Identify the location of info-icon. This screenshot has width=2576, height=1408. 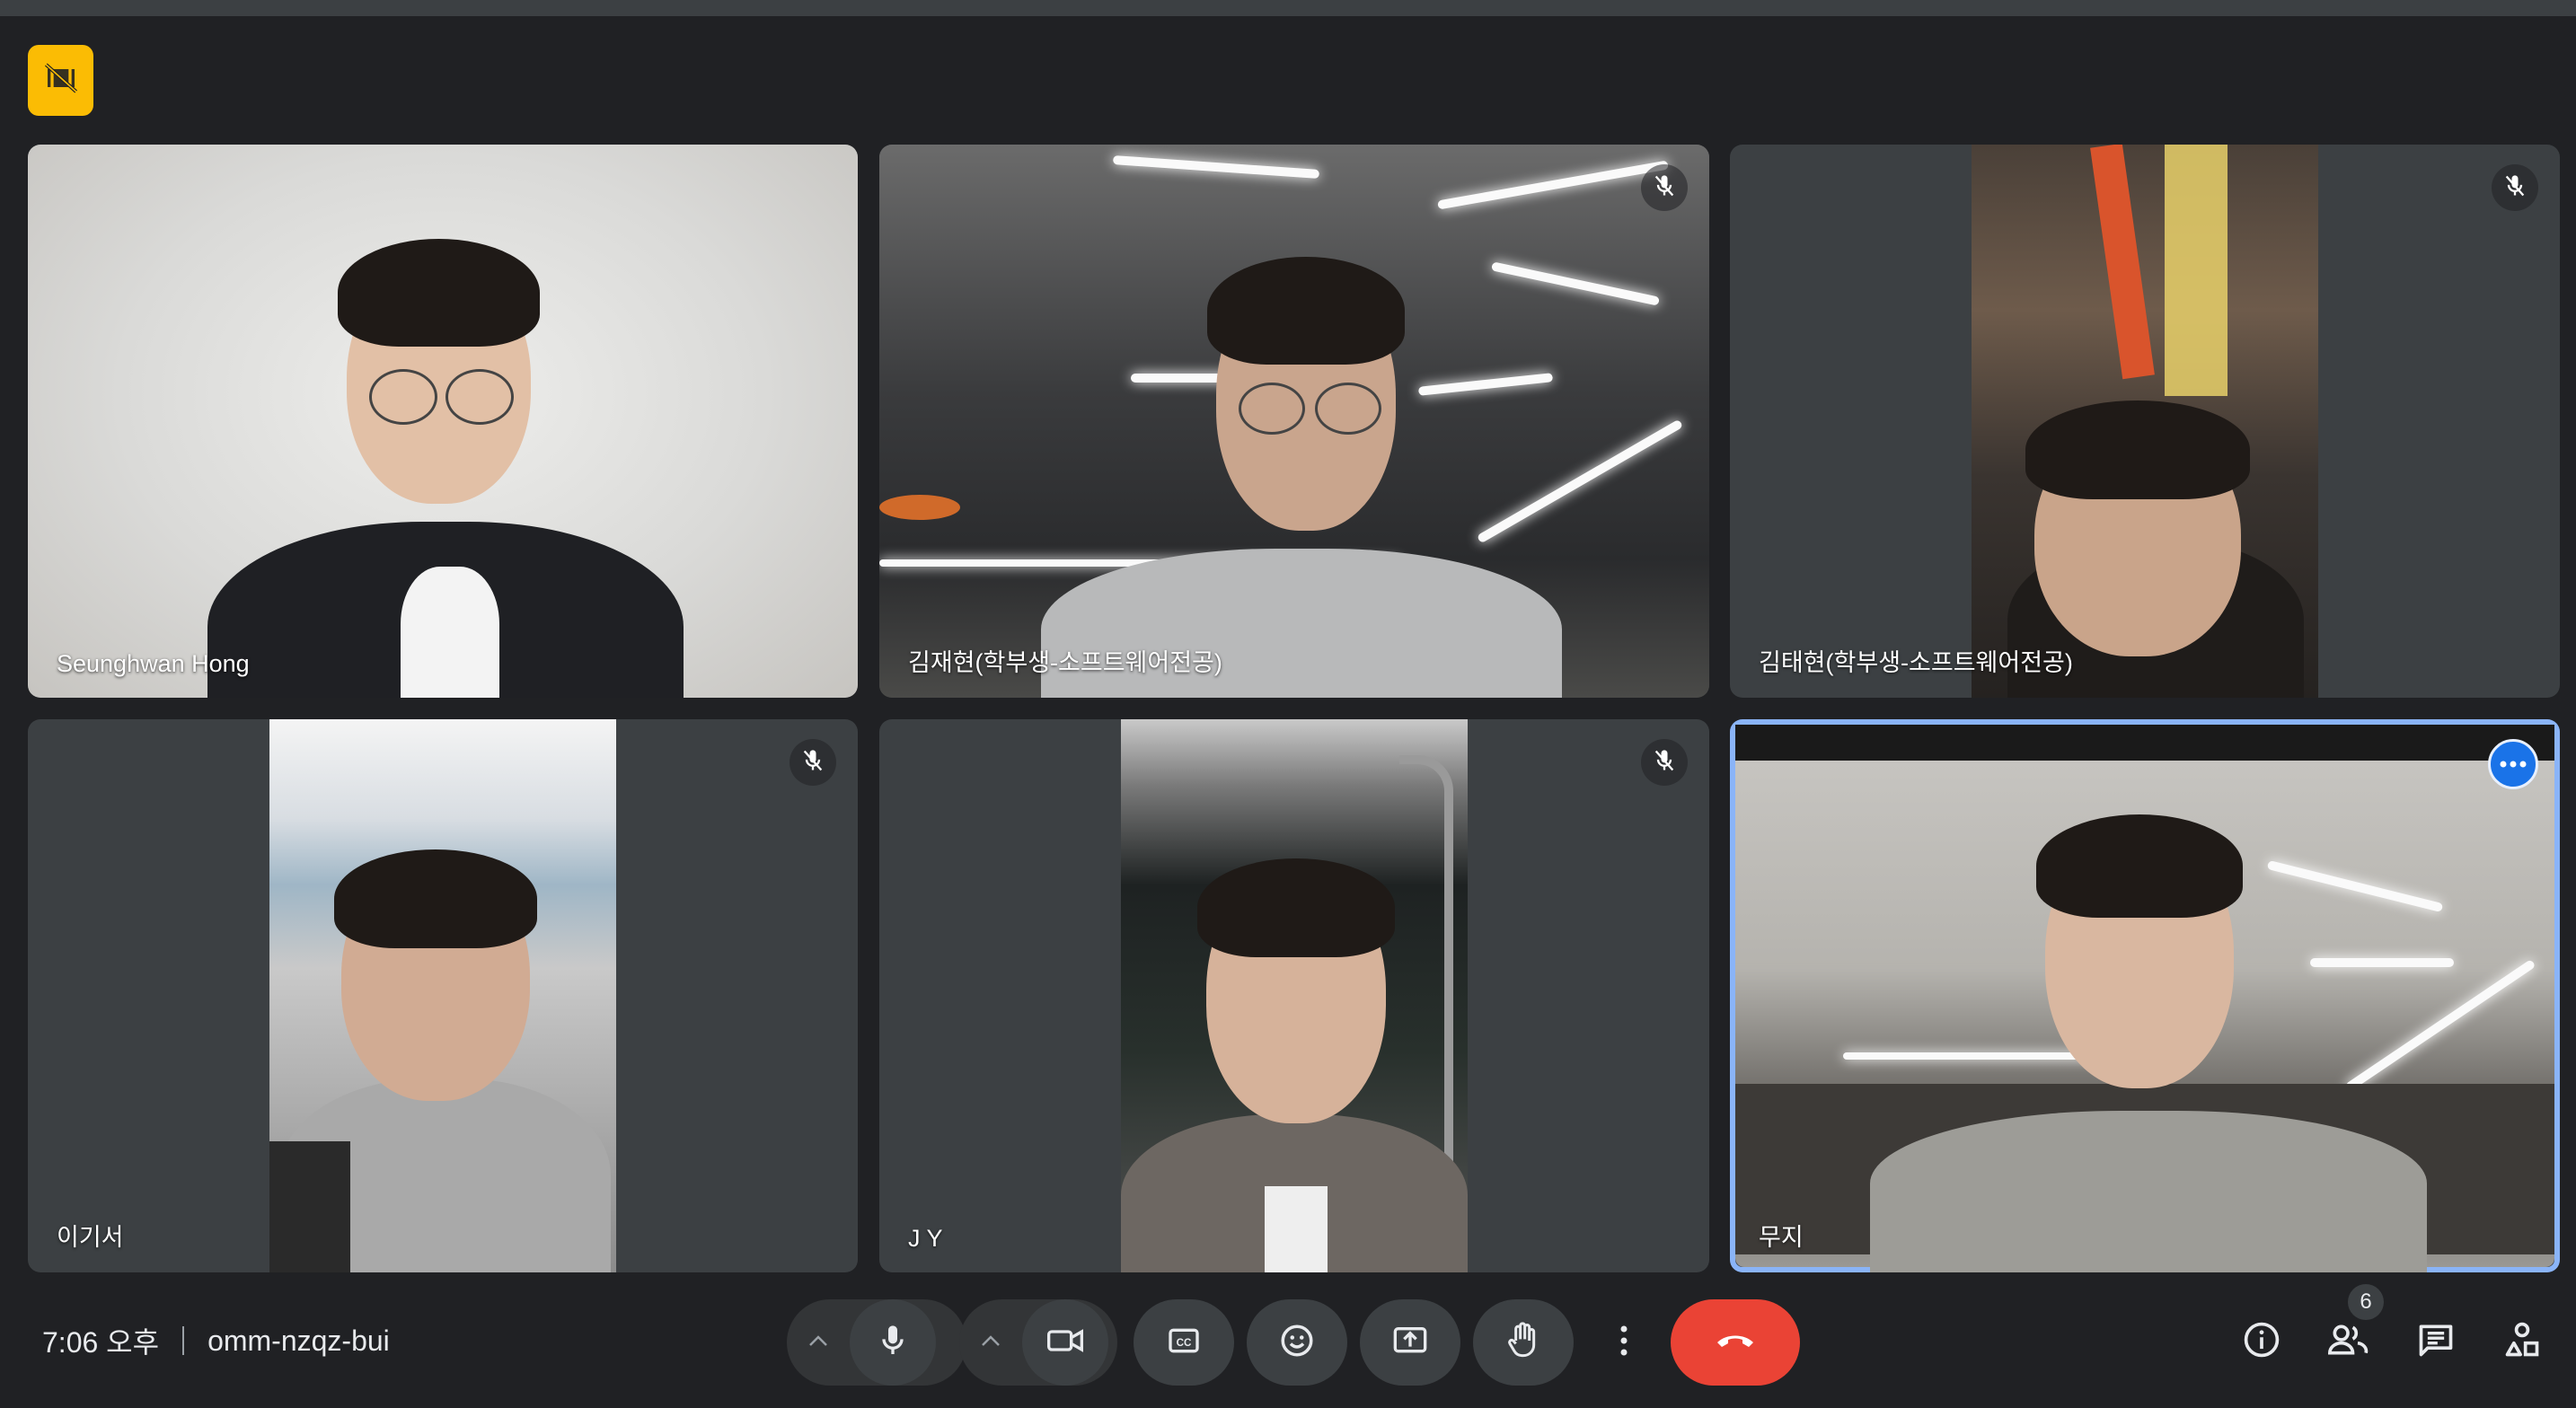
(2261, 1342).